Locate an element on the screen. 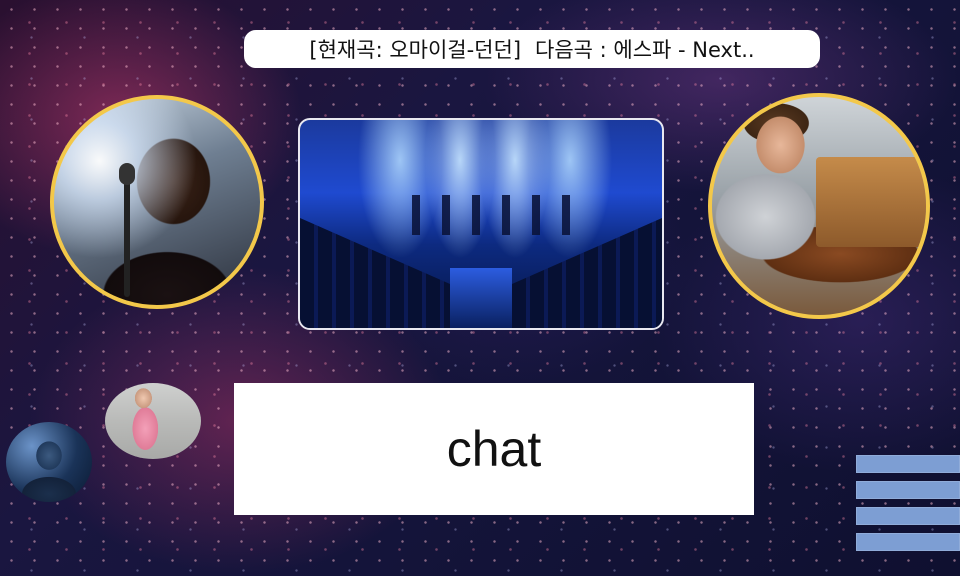 The image size is (960, 576). guitarist-image is located at coordinates (819, 206).